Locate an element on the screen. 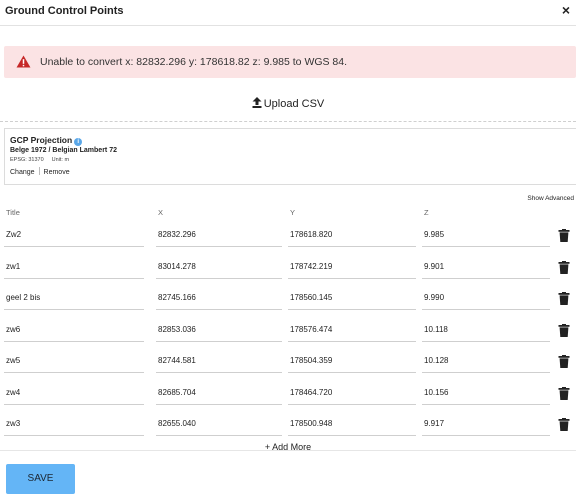  title-input: zw1 is located at coordinates (74, 269).